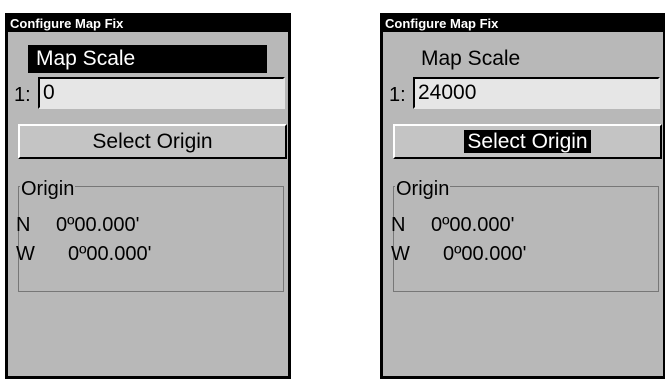 The image size is (665, 392). What do you see at coordinates (536, 93) in the screenshot?
I see `map-scale-input: 24000` at bounding box center [536, 93].